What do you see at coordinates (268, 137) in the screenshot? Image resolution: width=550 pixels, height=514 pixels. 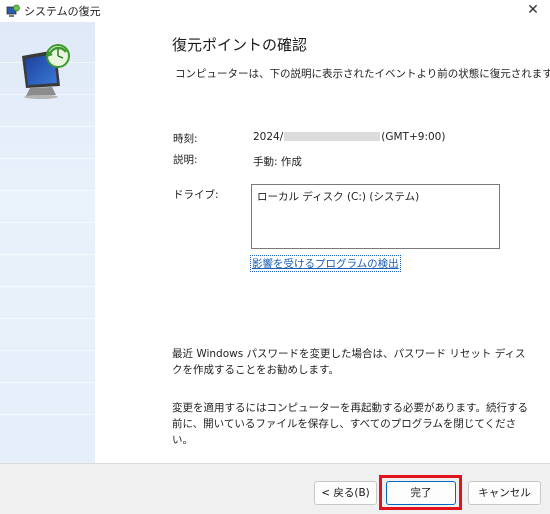 I see `time-prefix: 2024/` at bounding box center [268, 137].